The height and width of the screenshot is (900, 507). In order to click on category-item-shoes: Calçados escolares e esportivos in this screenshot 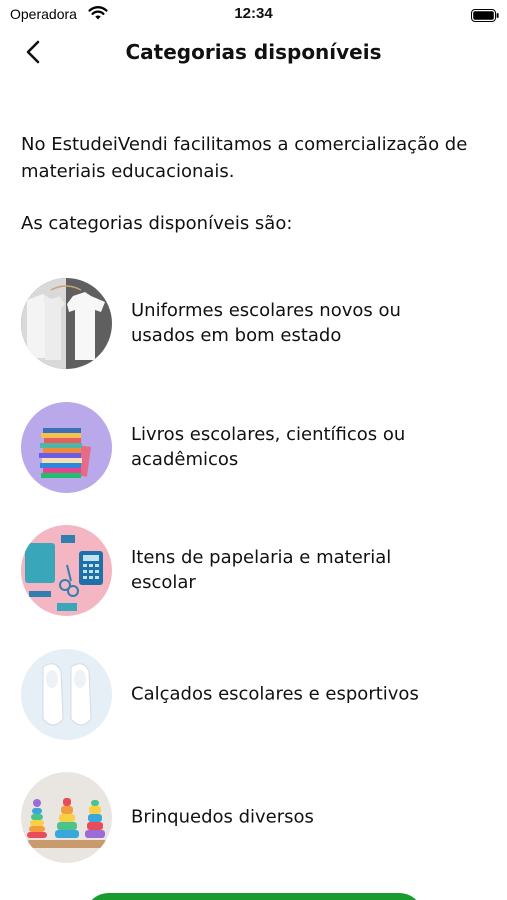, I will do `click(253, 710)`.